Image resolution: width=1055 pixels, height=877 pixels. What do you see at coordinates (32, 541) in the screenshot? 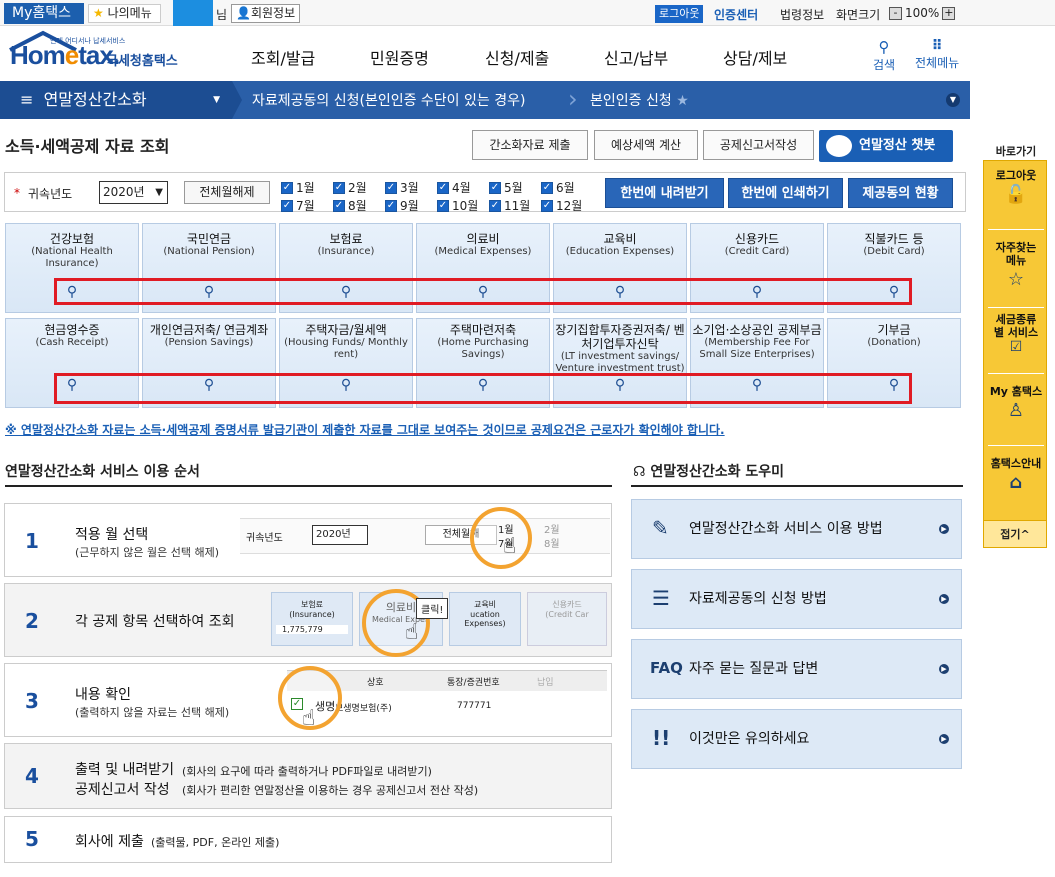
I see `step-number: 1` at bounding box center [32, 541].